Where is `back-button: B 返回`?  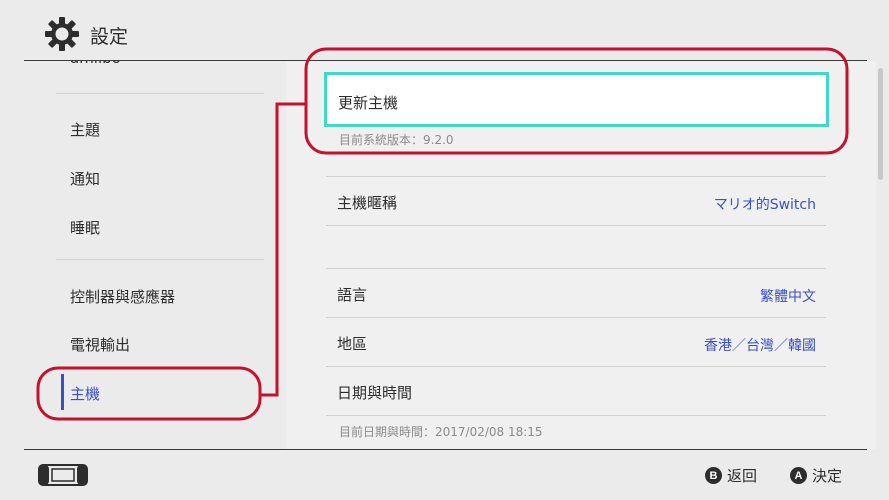
back-button: B 返回 is located at coordinates (731, 475).